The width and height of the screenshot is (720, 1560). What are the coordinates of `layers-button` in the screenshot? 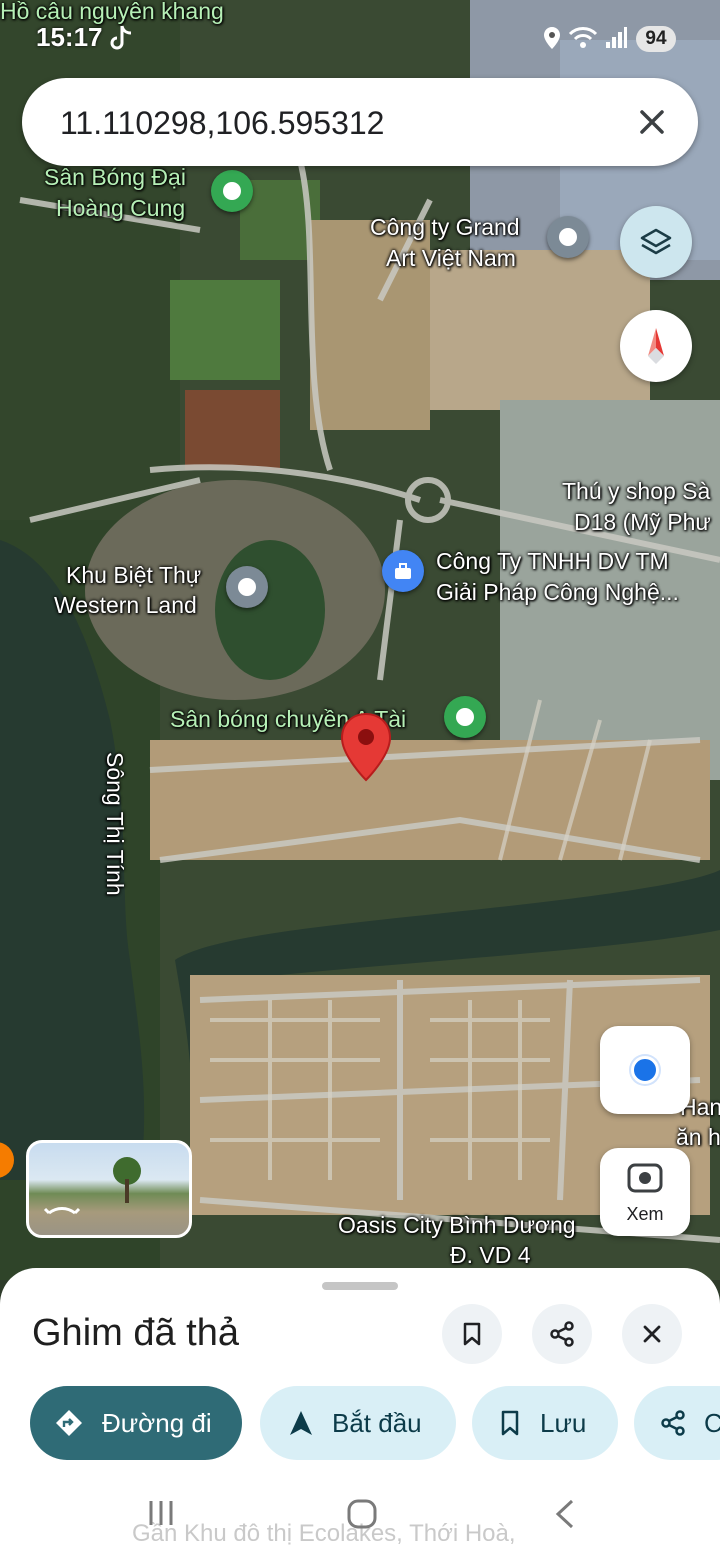 It's located at (656, 242).